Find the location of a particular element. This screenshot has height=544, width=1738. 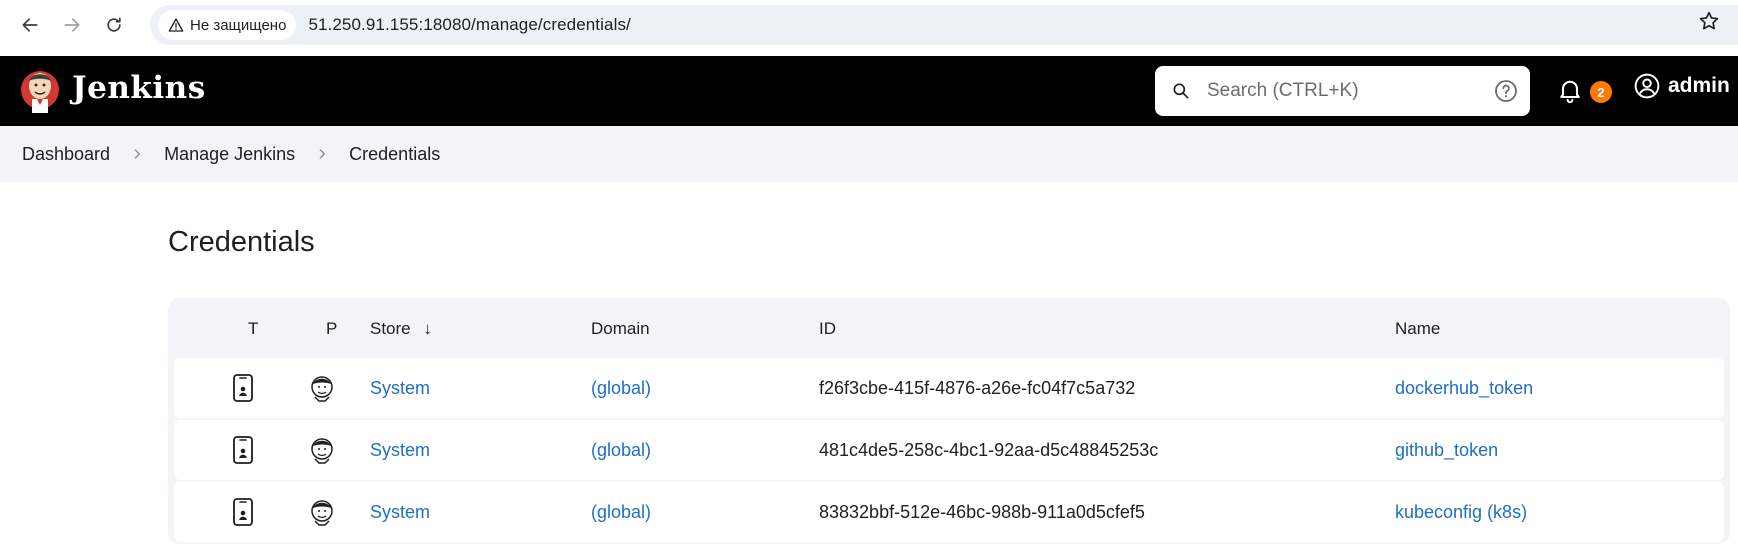

bell-icon is located at coordinates (1570, 92).